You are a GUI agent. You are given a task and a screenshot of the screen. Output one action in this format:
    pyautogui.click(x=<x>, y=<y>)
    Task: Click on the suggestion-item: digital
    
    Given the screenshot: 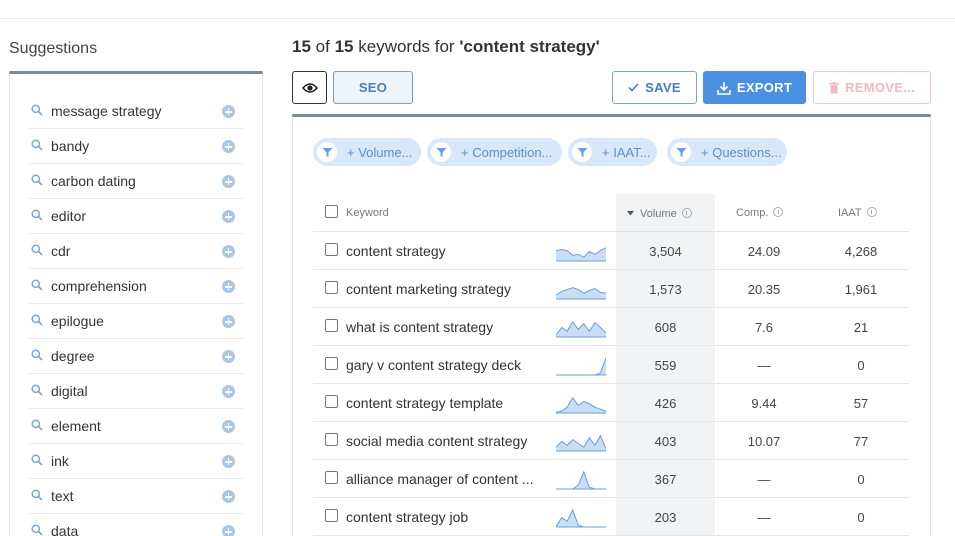 What is the action you would take?
    pyautogui.click(x=136, y=391)
    